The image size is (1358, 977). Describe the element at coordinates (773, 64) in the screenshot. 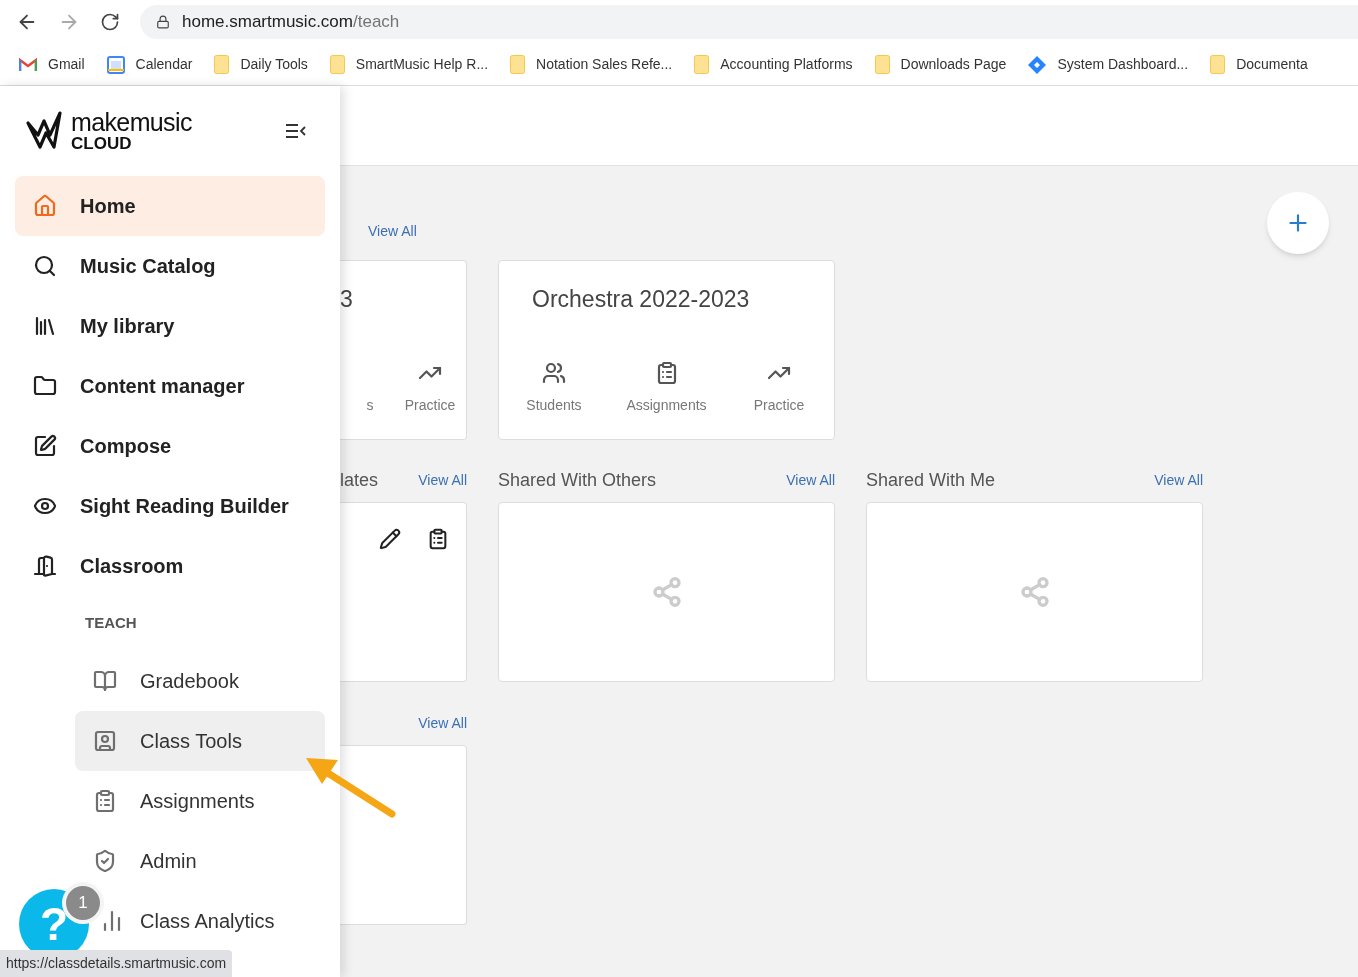

I see `bookmark: Accounting Platforms` at that location.